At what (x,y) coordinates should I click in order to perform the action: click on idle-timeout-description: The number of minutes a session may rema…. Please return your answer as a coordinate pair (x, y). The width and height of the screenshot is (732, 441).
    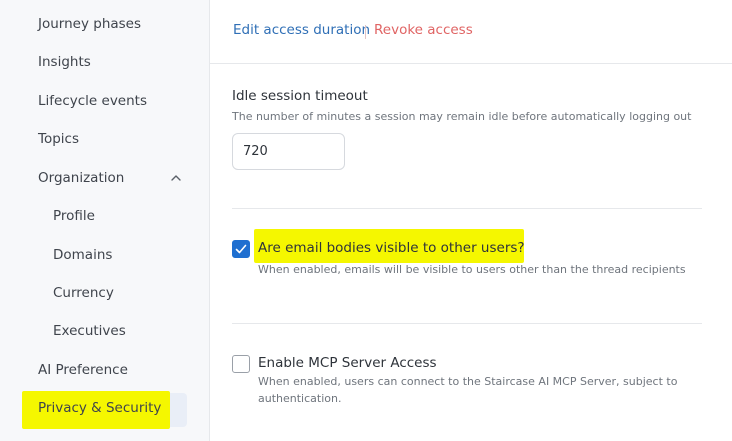
    Looking at the image, I should click on (462, 116).